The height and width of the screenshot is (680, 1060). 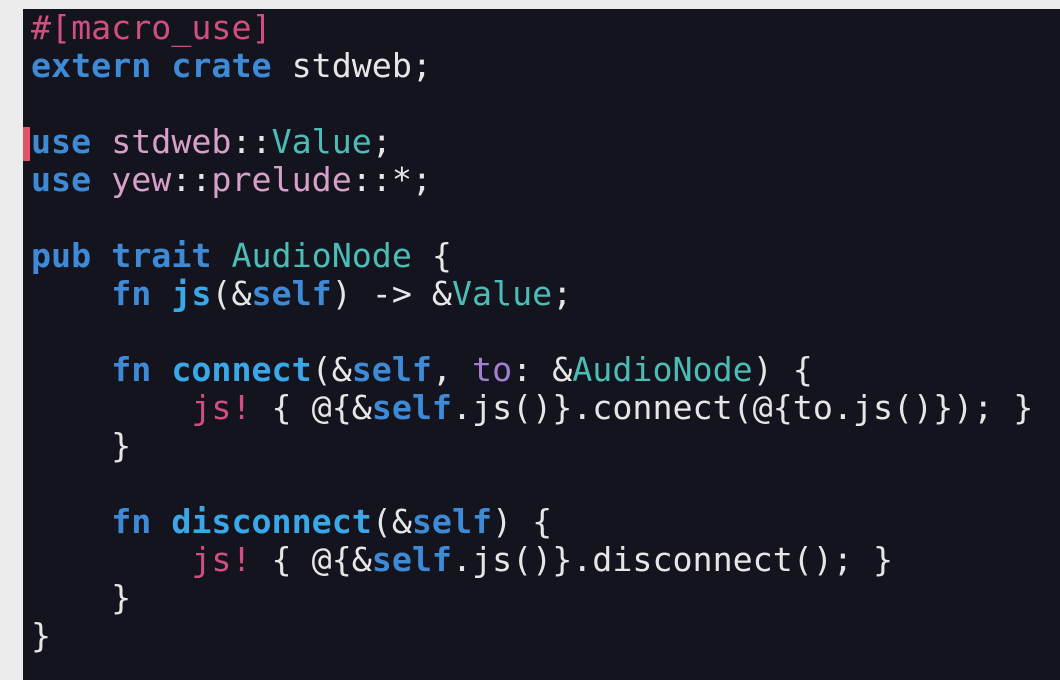 I want to click on module-path-token: yew, so click(x=141, y=179).